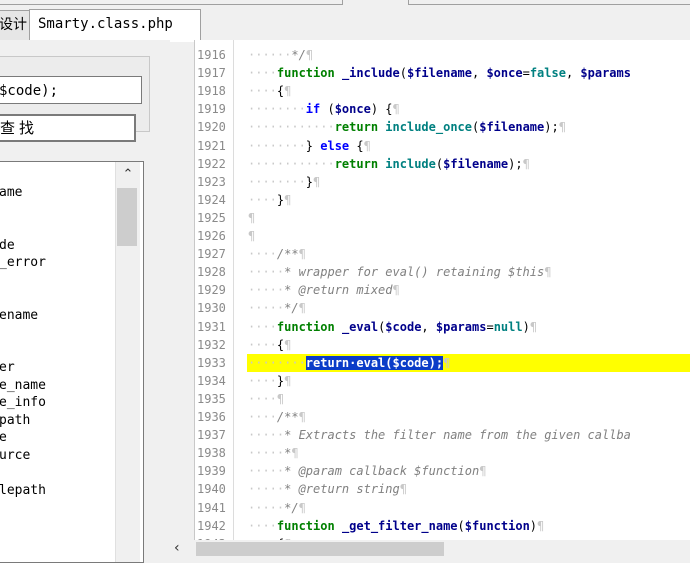 This screenshot has width=690, height=563. I want to click on code-line: 1926 ¶, so click(442, 236).